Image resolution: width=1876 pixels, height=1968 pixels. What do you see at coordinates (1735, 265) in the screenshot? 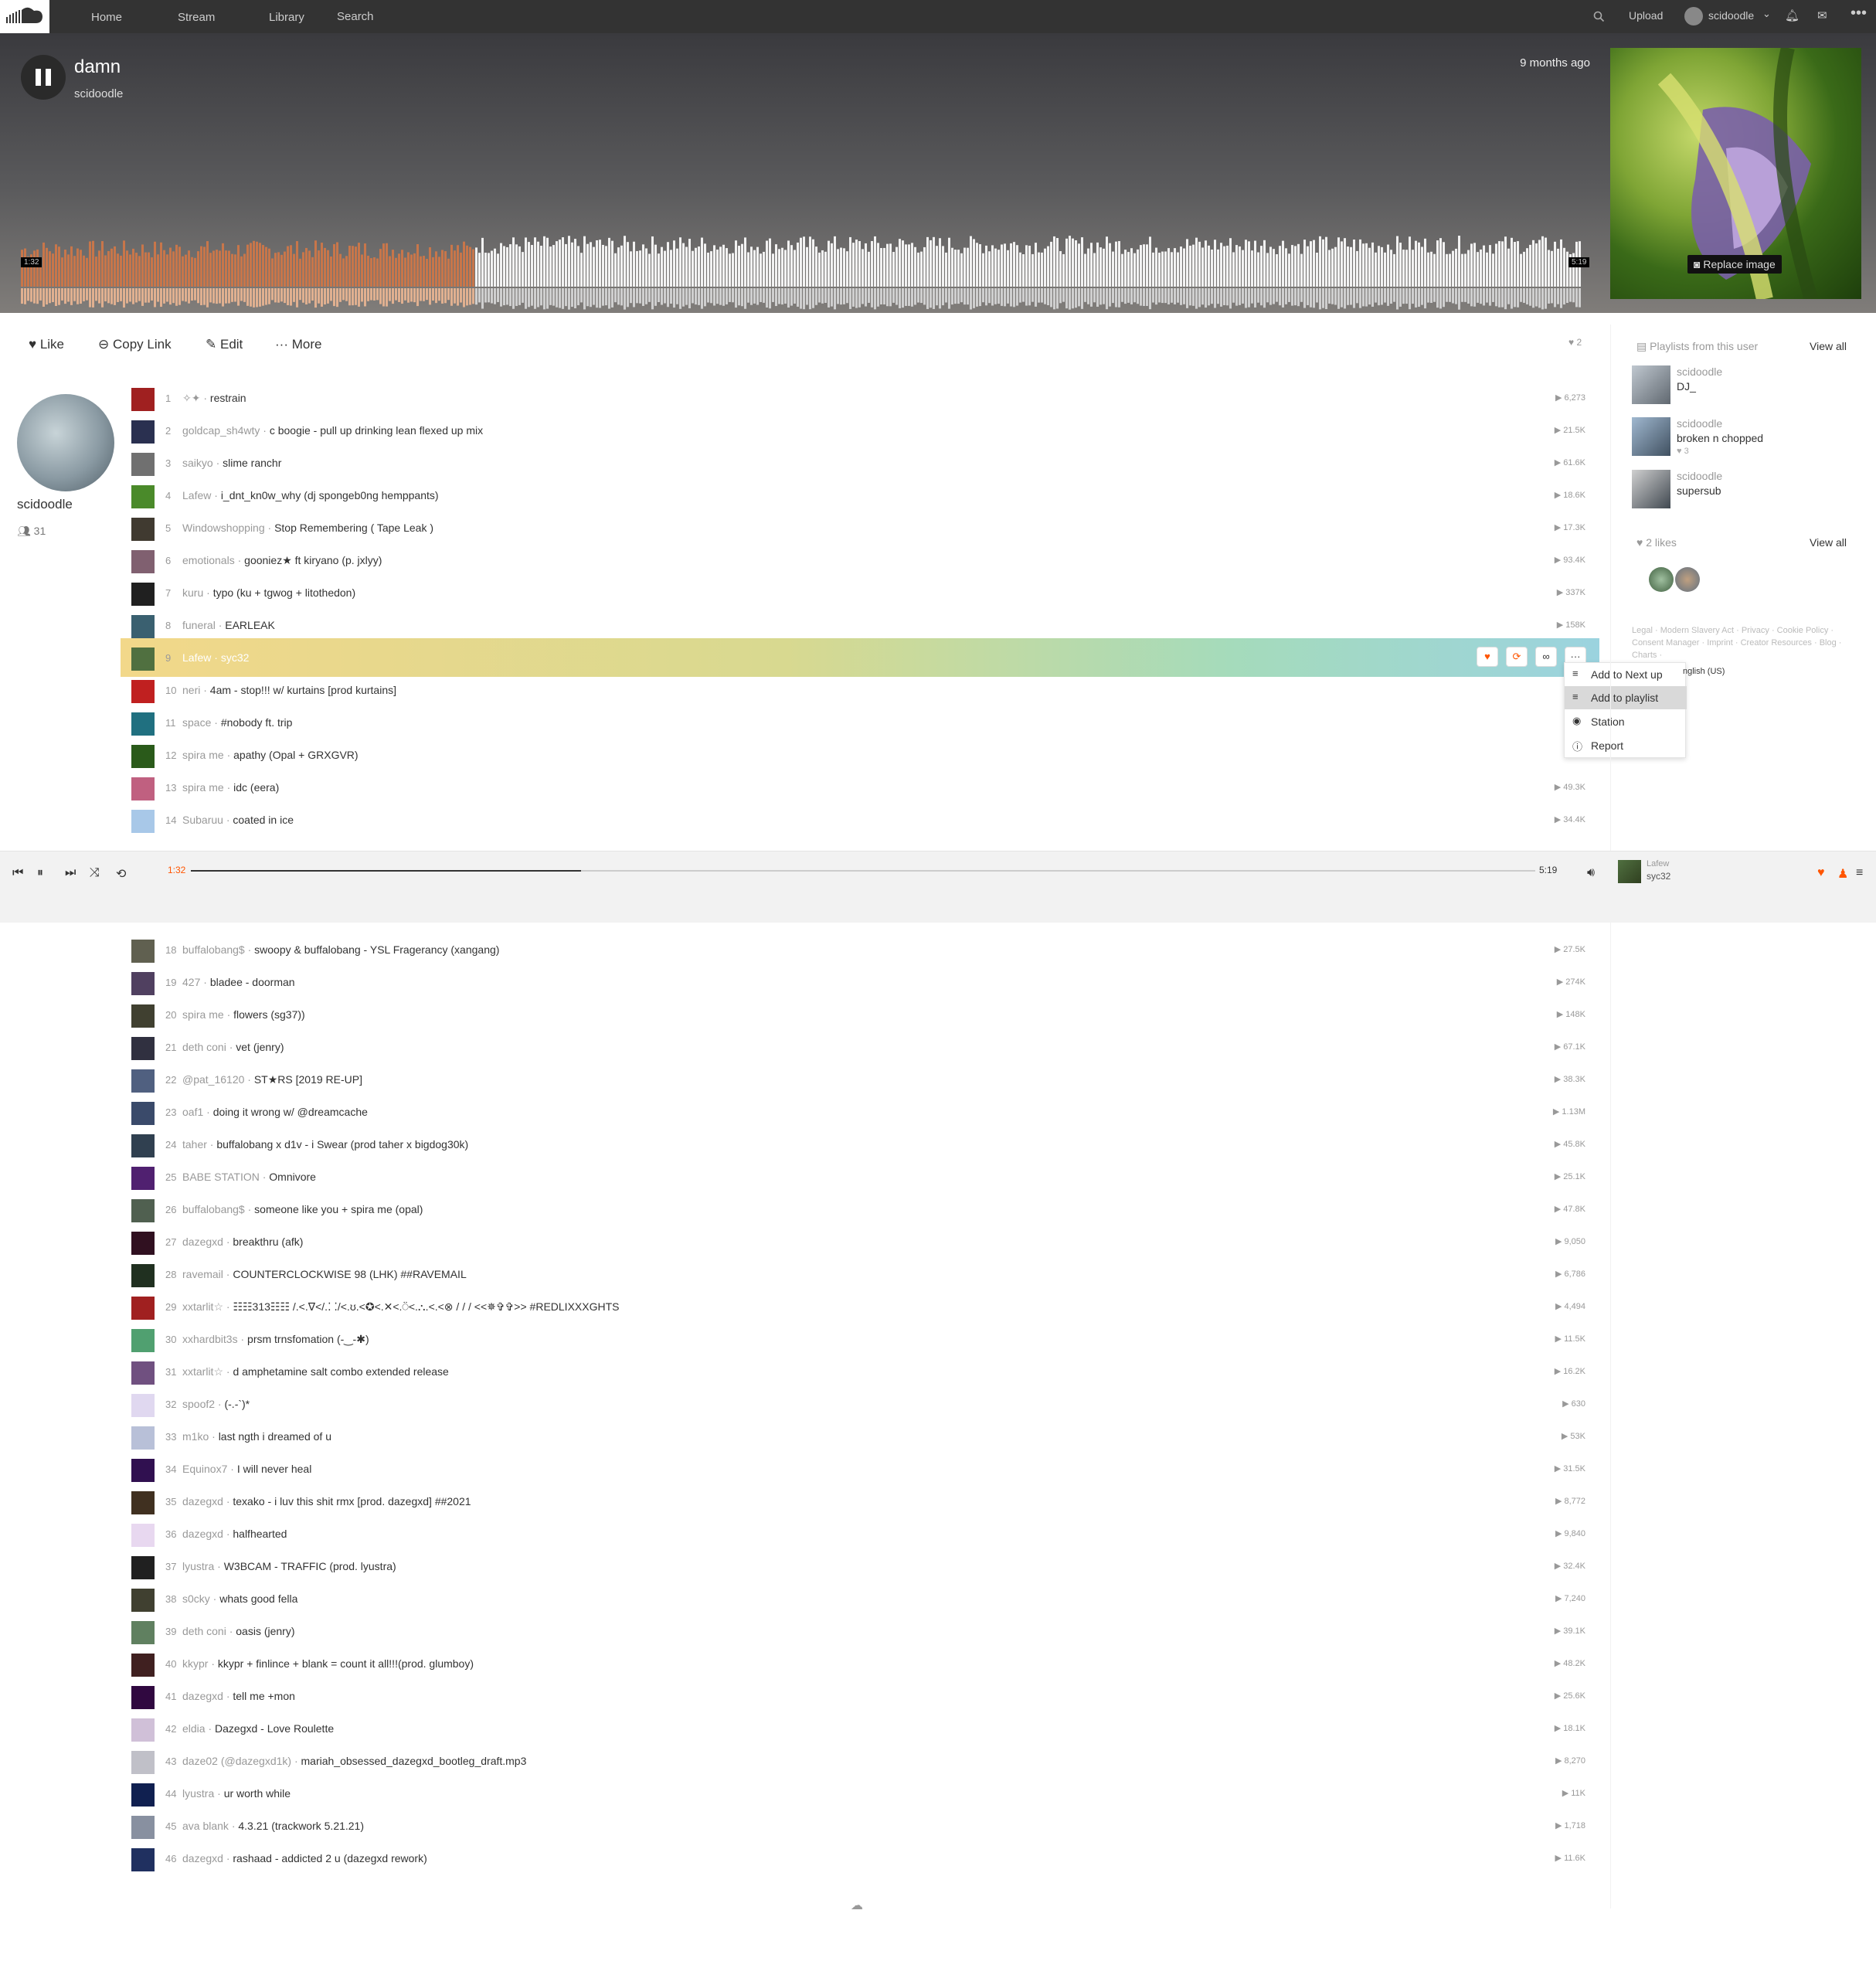
I see `replace-image-button: ◙ Replace image` at bounding box center [1735, 265].